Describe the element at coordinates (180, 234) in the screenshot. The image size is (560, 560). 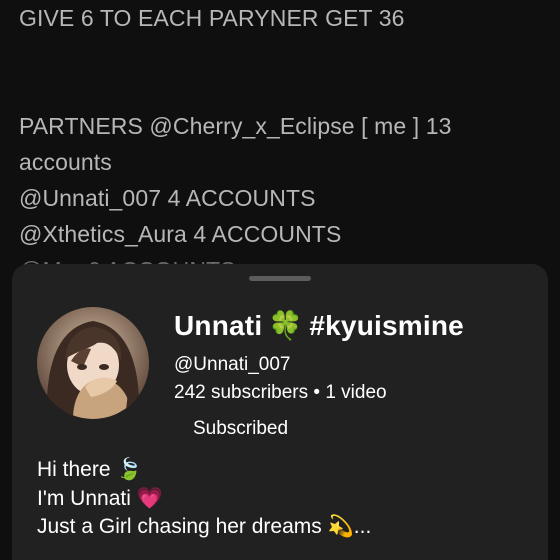
I see `post-line-5: @Xthetics_Aura 4 ACCOUNTS` at that location.